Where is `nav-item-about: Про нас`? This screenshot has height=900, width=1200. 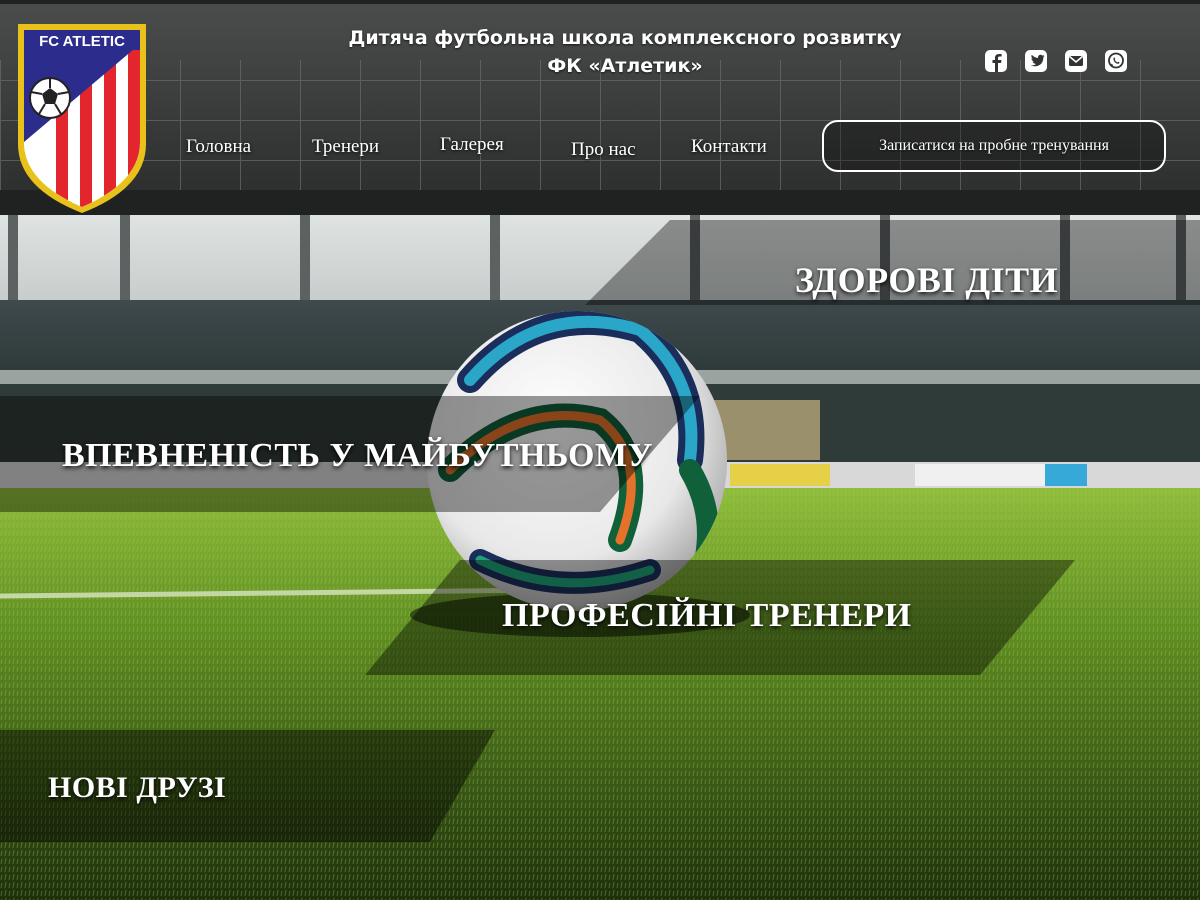 nav-item-about: Про нас is located at coordinates (603, 150).